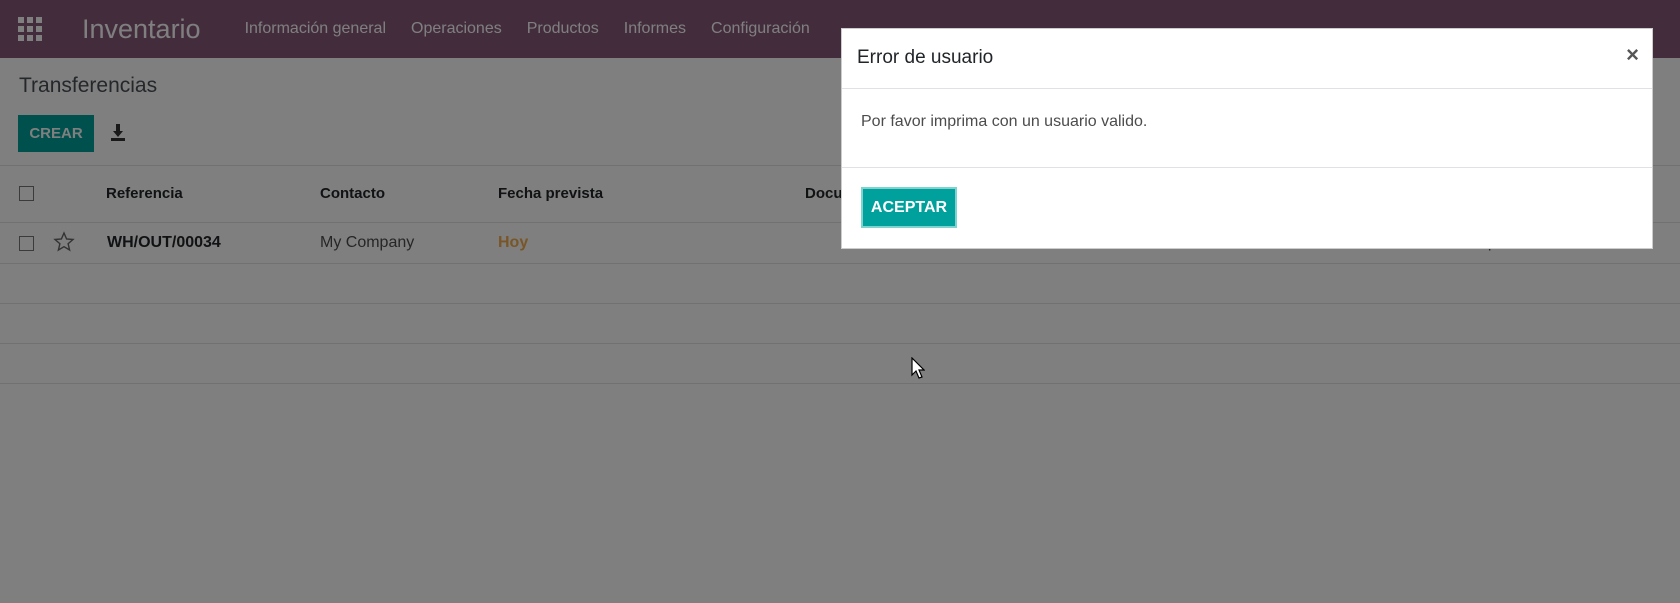 This screenshot has width=1680, height=603. Describe the element at coordinates (918, 368) in the screenshot. I see `mouse-cursor-icon` at that location.